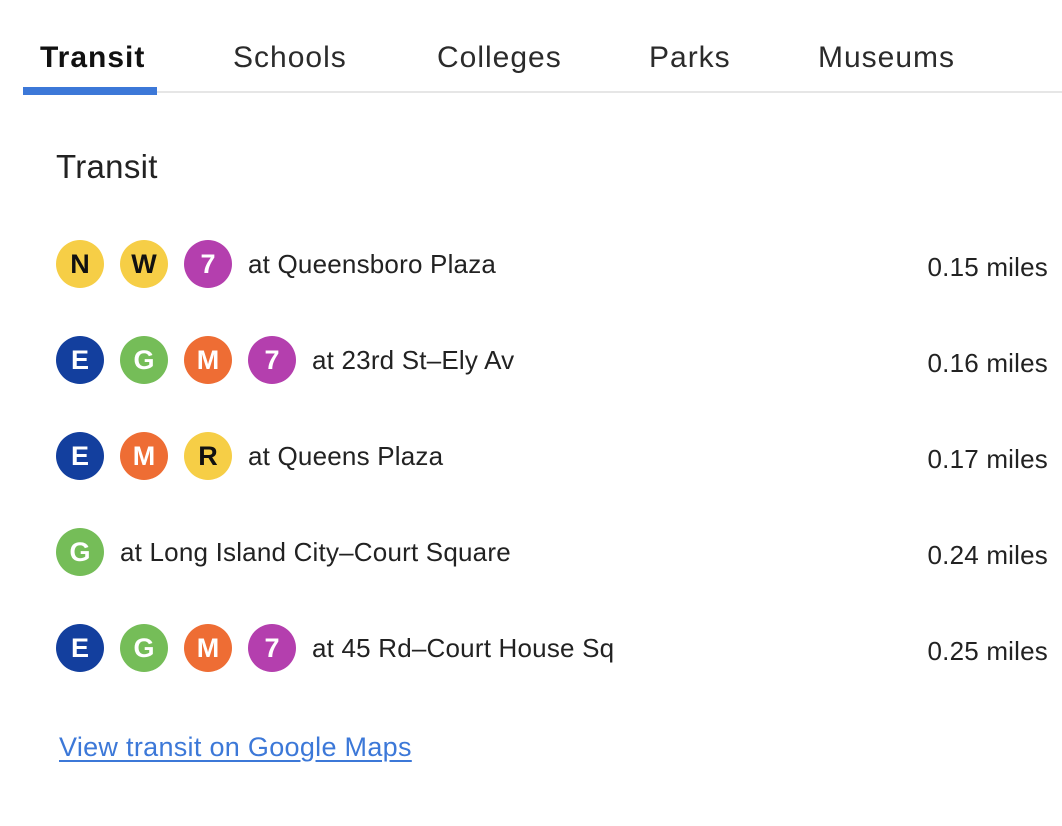  I want to click on station-distance: 0.25 miles, so click(987, 651).